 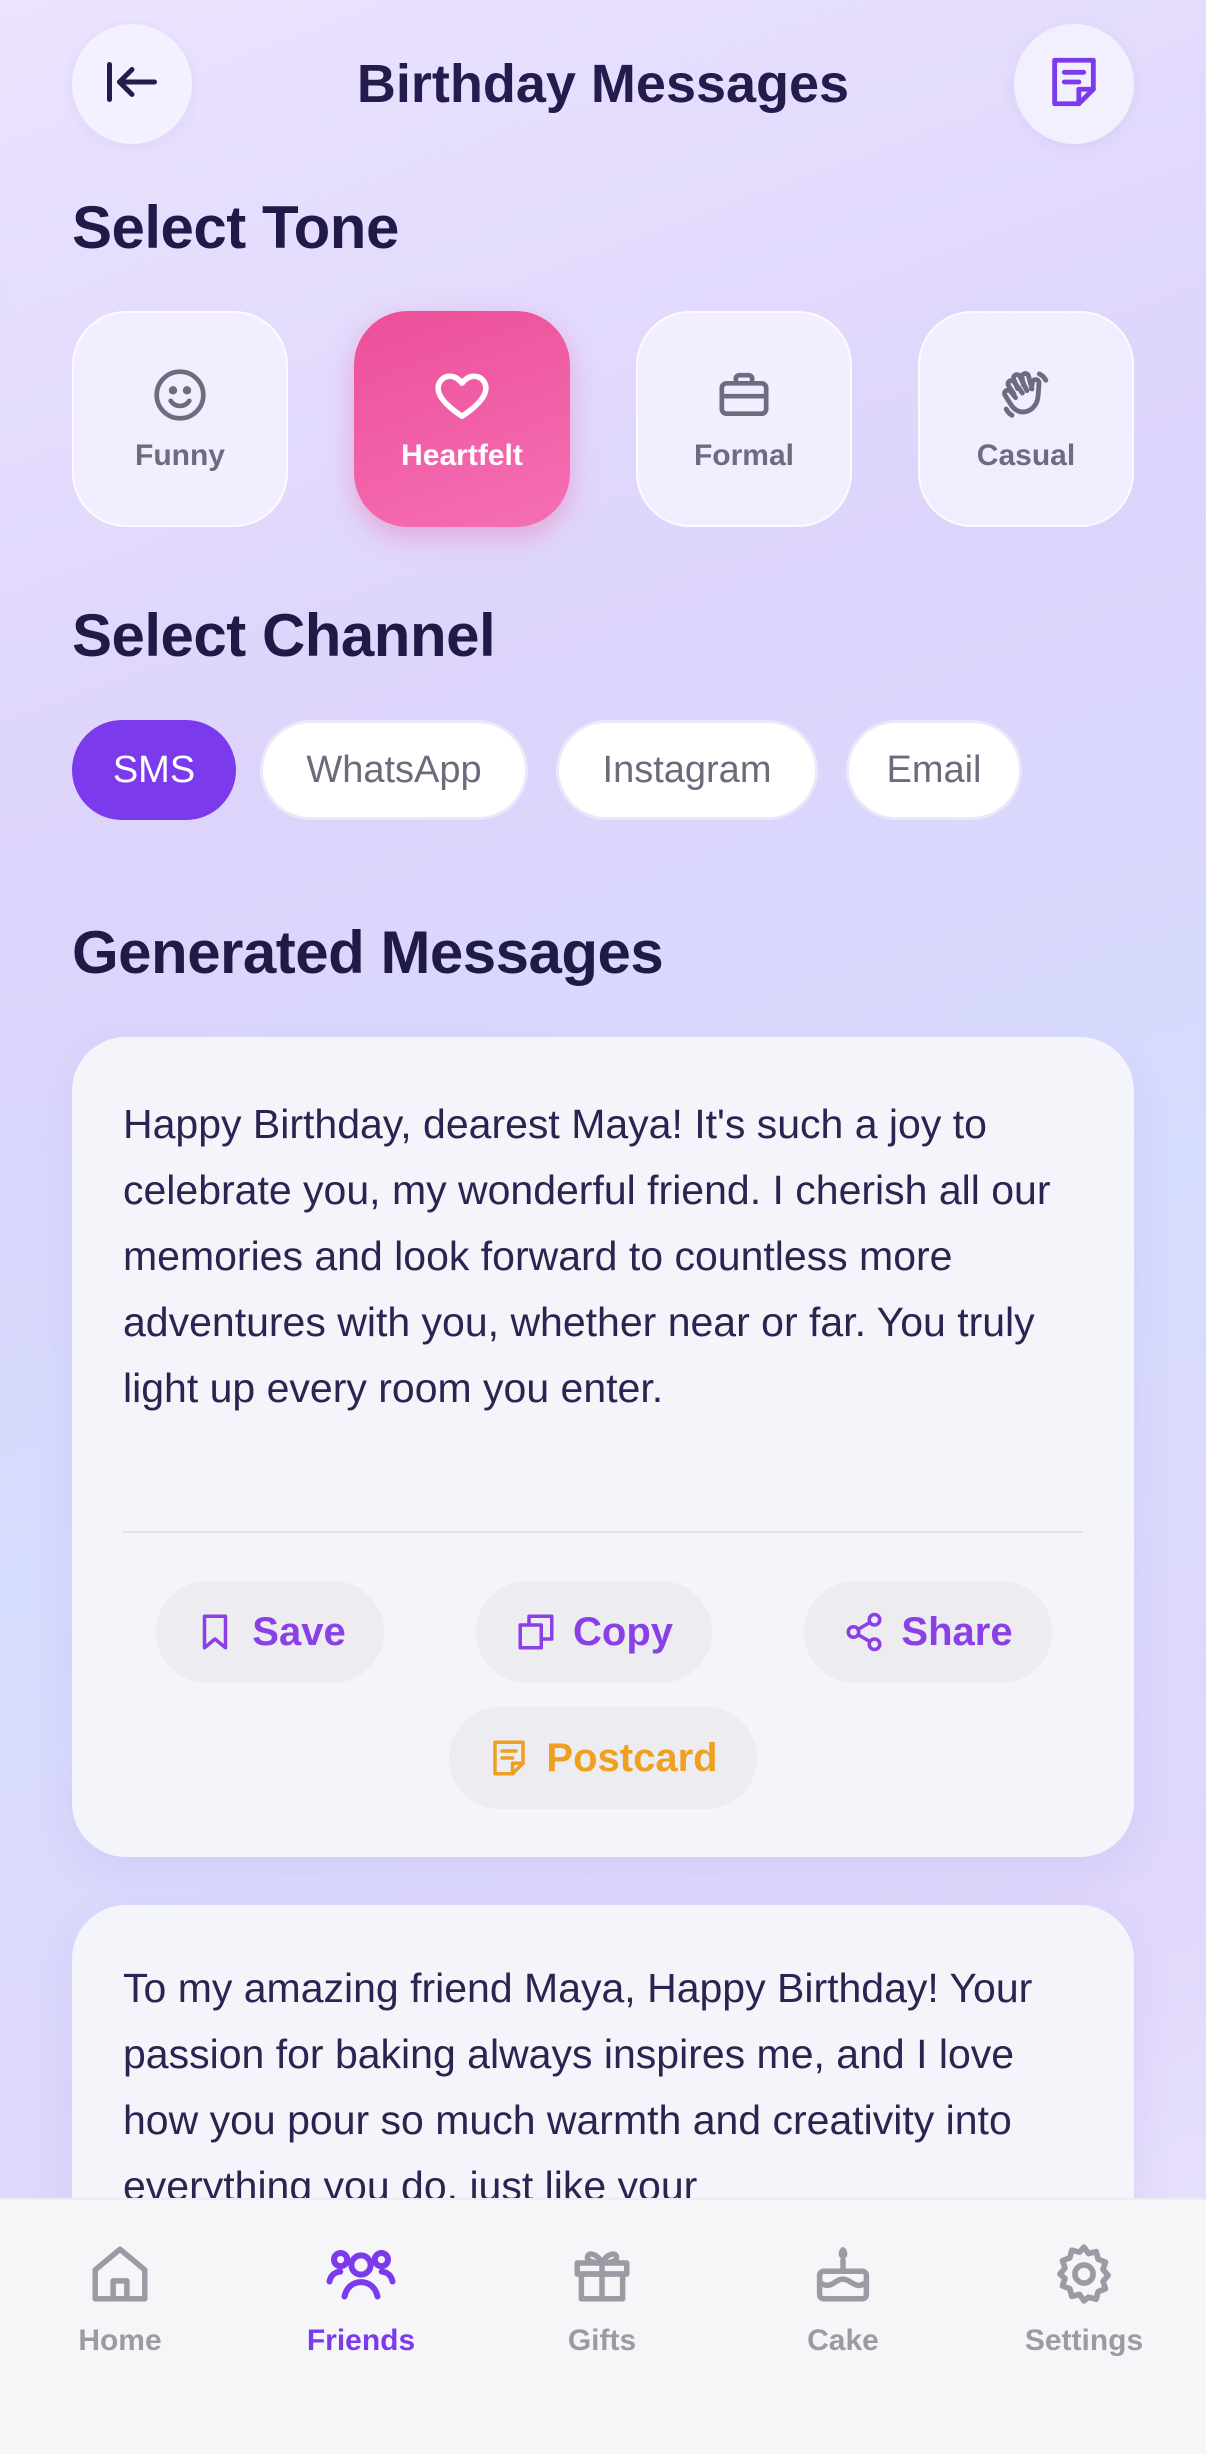 I want to click on save-button: Save, so click(x=270, y=1632).